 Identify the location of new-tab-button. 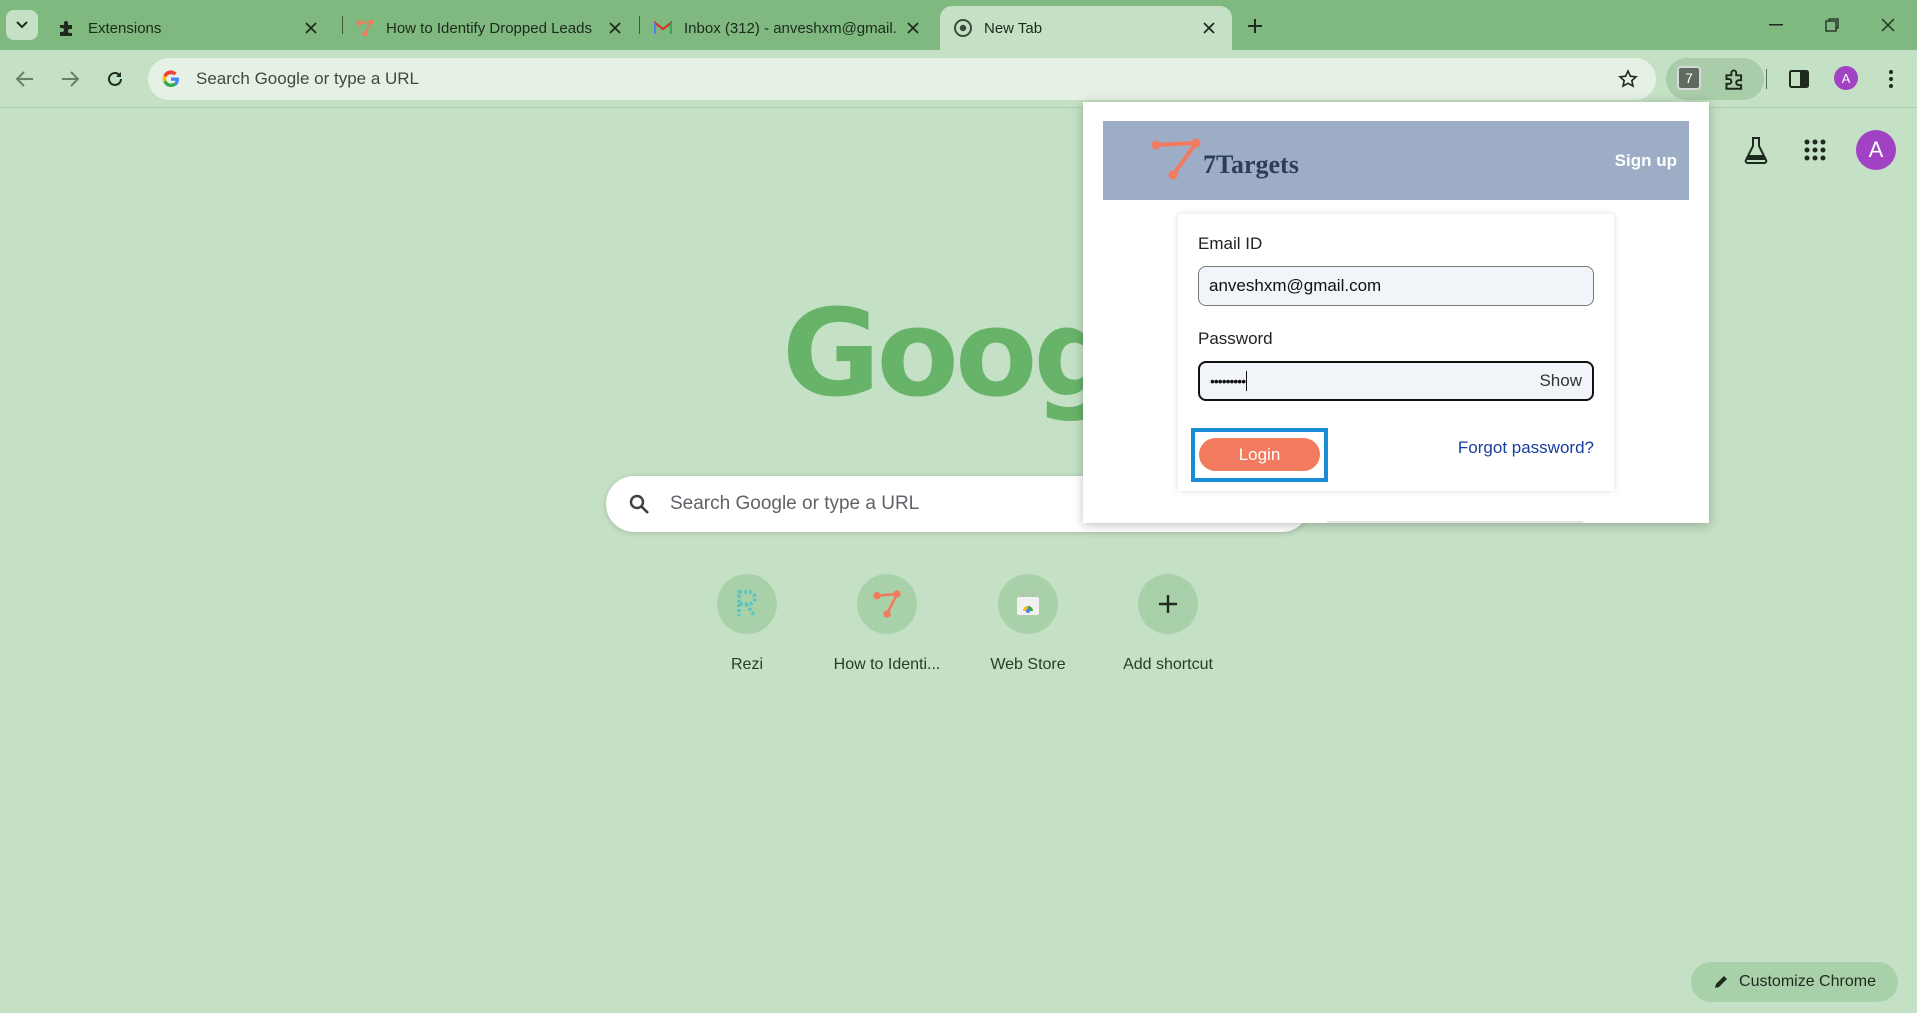
(1255, 26).